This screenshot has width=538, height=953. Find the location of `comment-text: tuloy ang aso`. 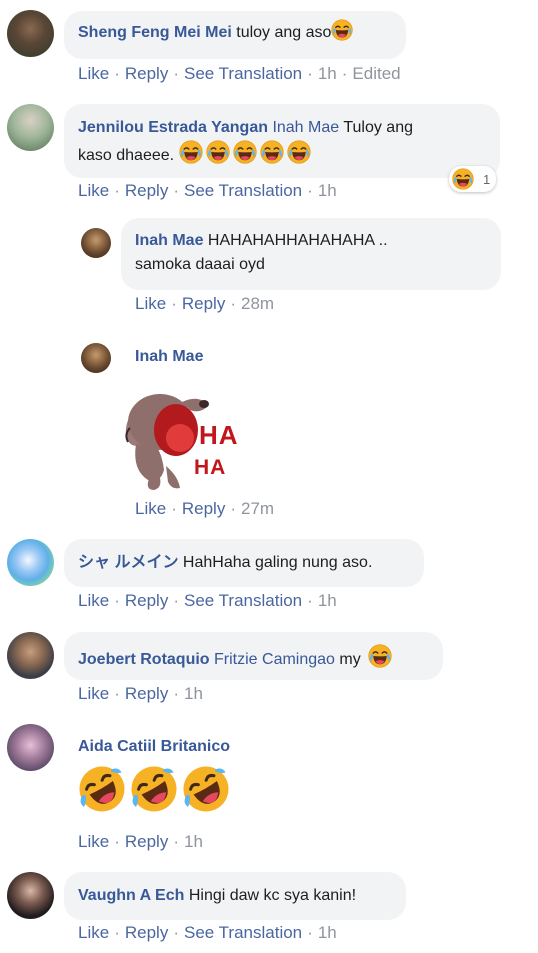

comment-text: tuloy ang aso is located at coordinates (284, 32).